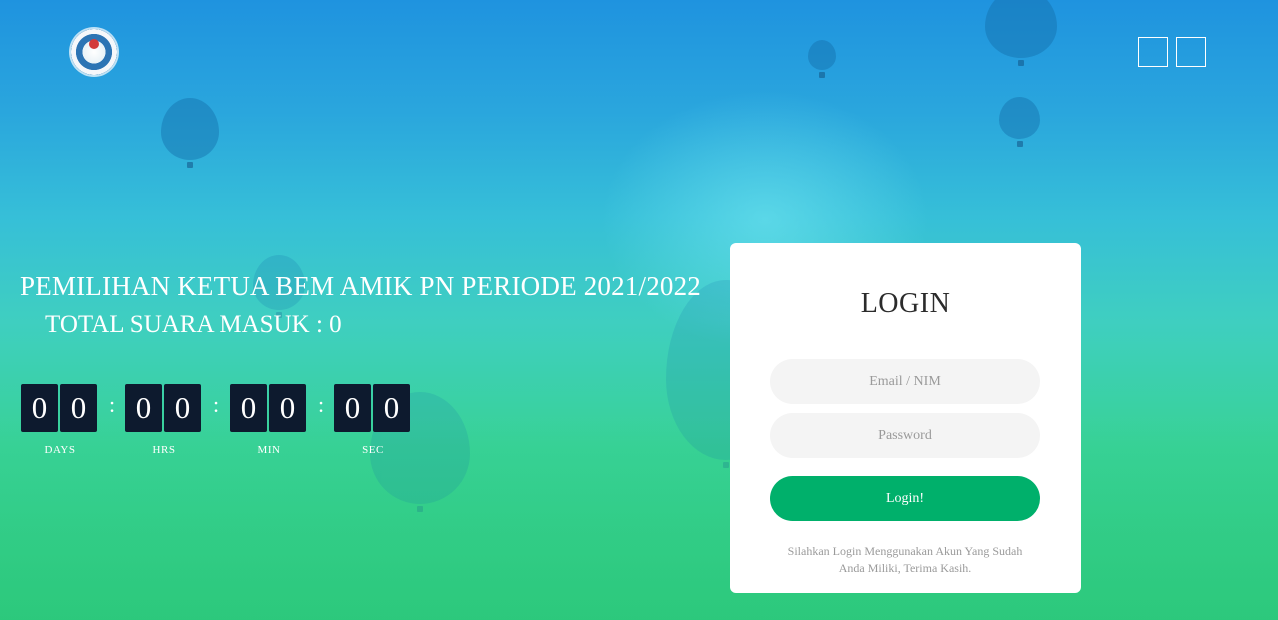  What do you see at coordinates (269, 450) in the screenshot?
I see `countdown-label: MIN` at bounding box center [269, 450].